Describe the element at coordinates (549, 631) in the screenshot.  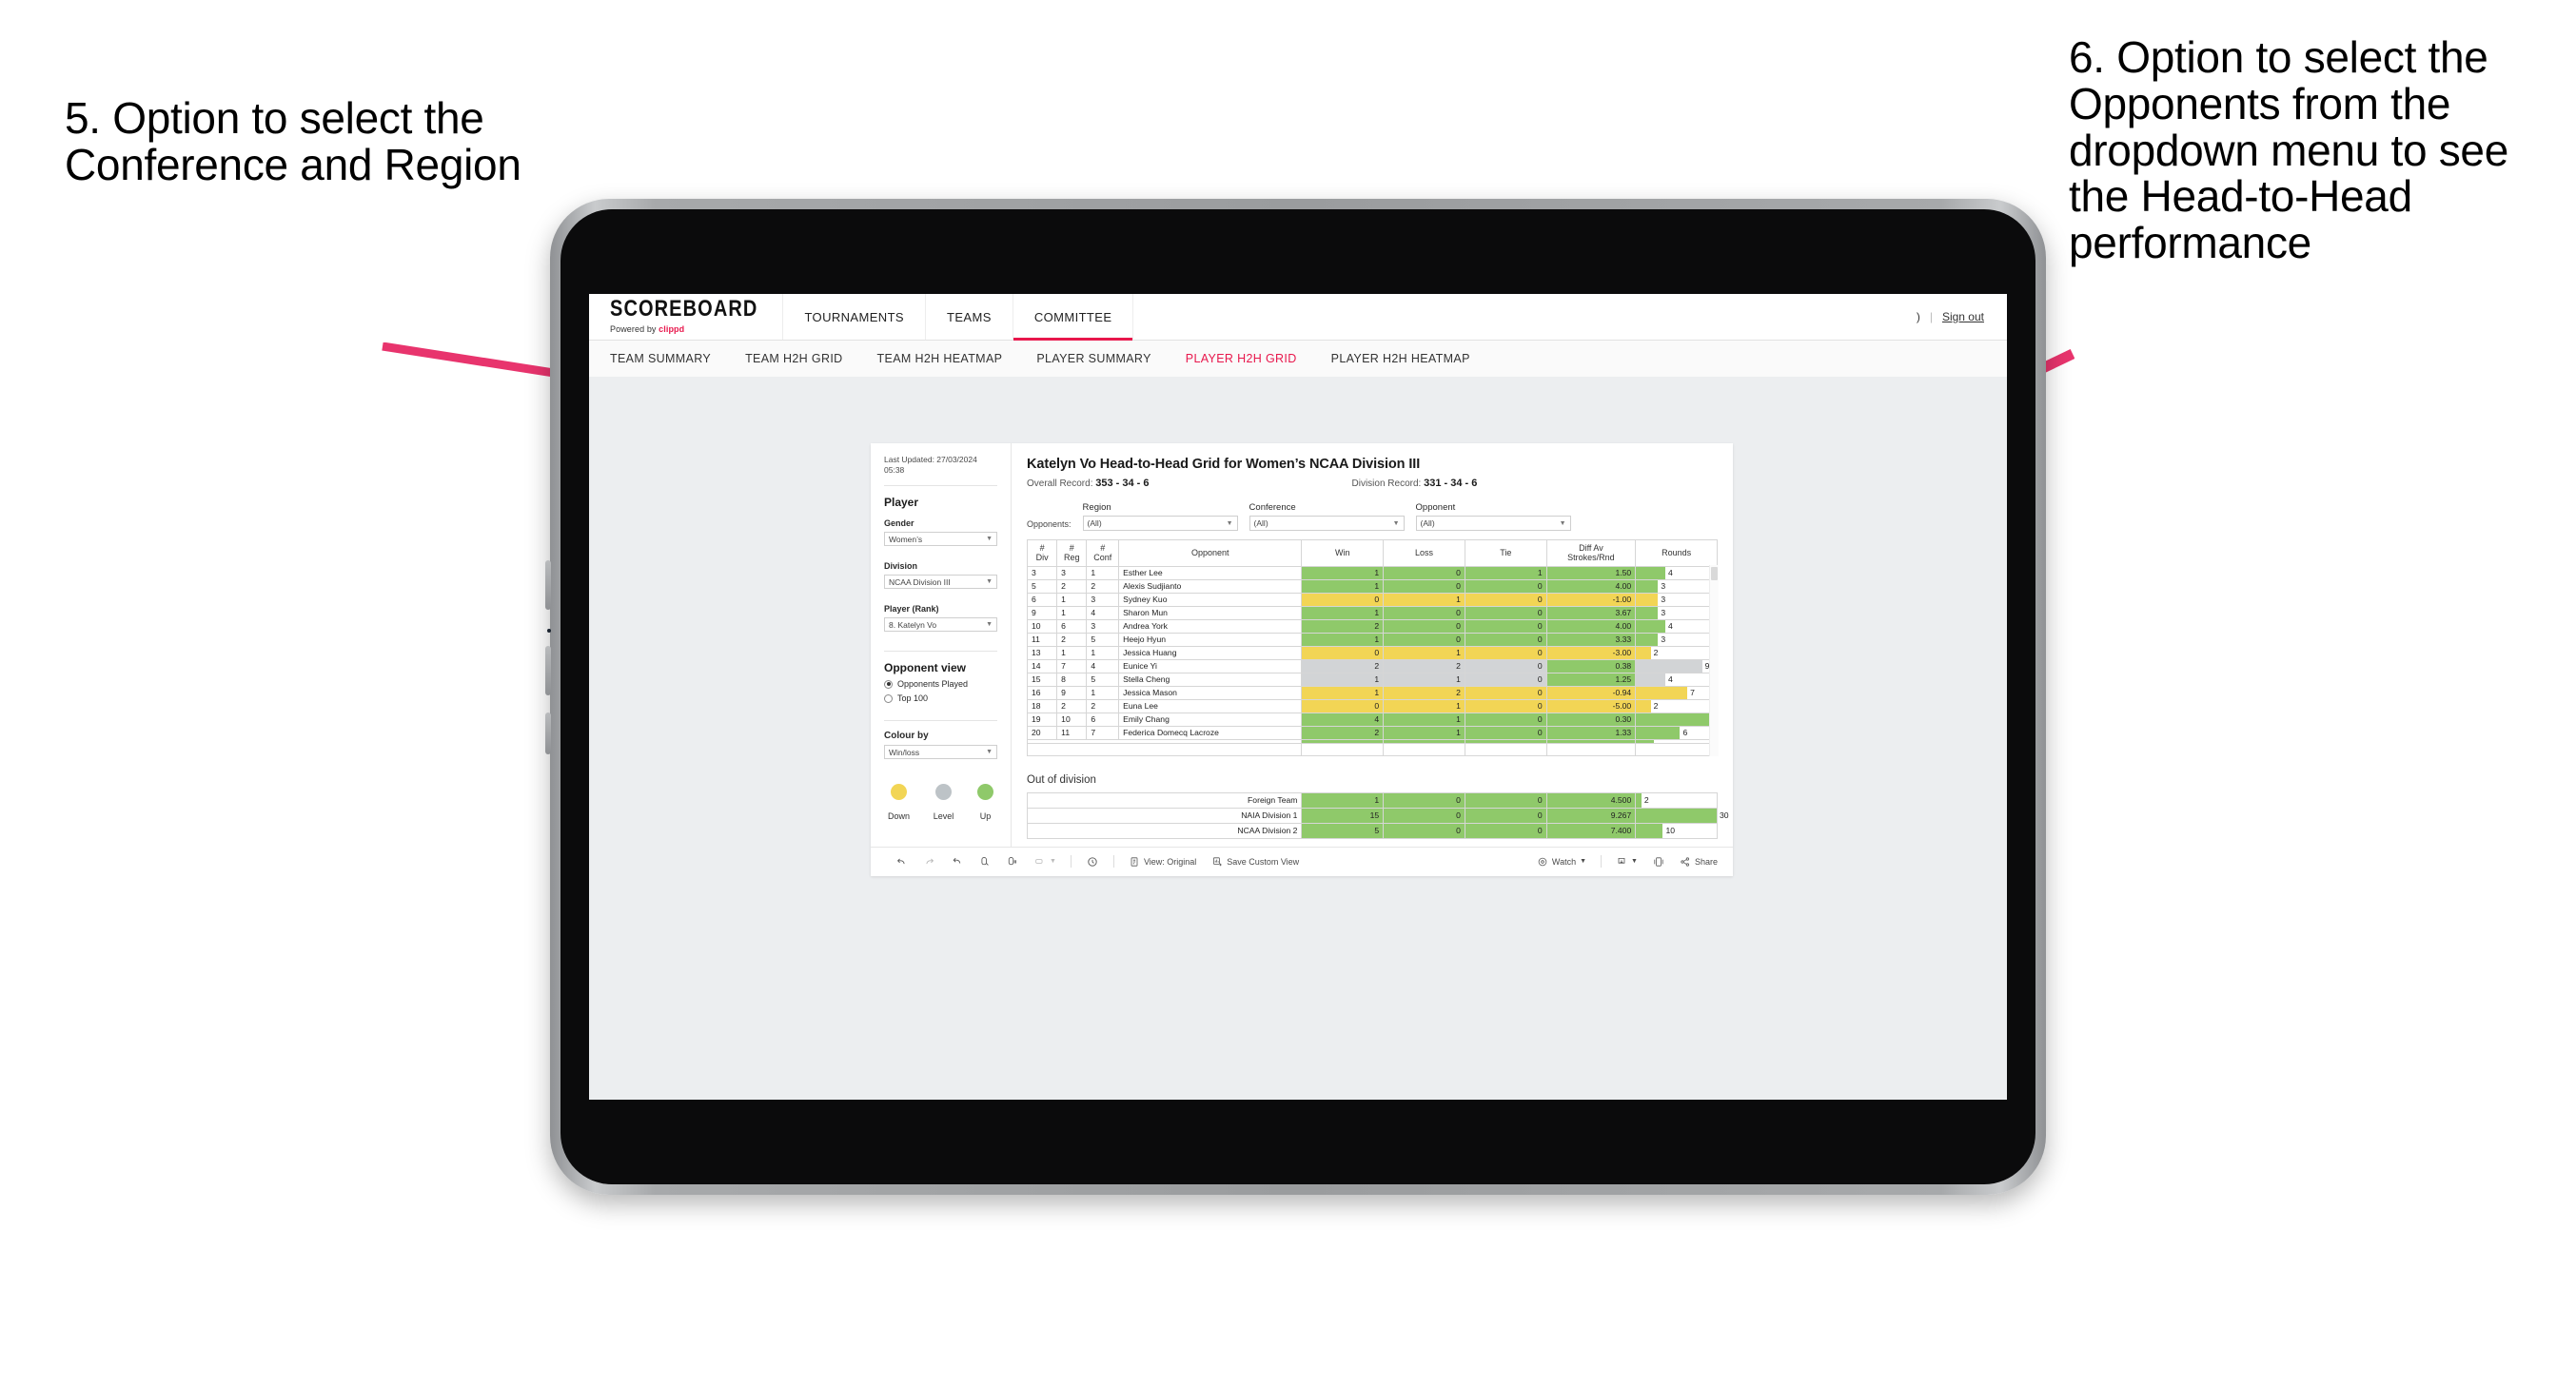
I see `front-camera-dot` at that location.